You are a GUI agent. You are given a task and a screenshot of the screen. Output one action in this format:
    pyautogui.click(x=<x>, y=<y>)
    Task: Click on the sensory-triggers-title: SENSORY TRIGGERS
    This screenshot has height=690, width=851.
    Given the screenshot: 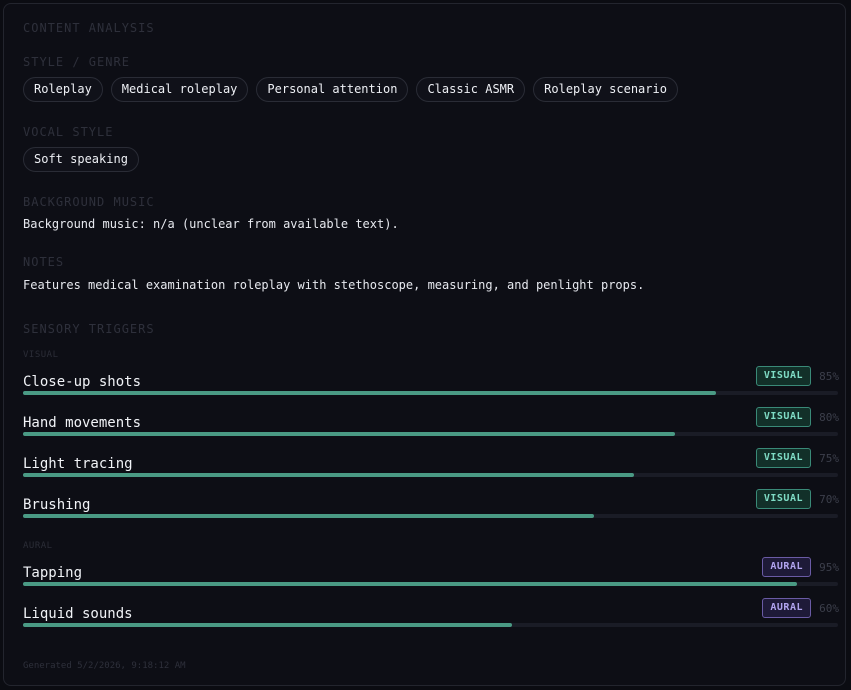 What is the action you would take?
    pyautogui.click(x=89, y=329)
    